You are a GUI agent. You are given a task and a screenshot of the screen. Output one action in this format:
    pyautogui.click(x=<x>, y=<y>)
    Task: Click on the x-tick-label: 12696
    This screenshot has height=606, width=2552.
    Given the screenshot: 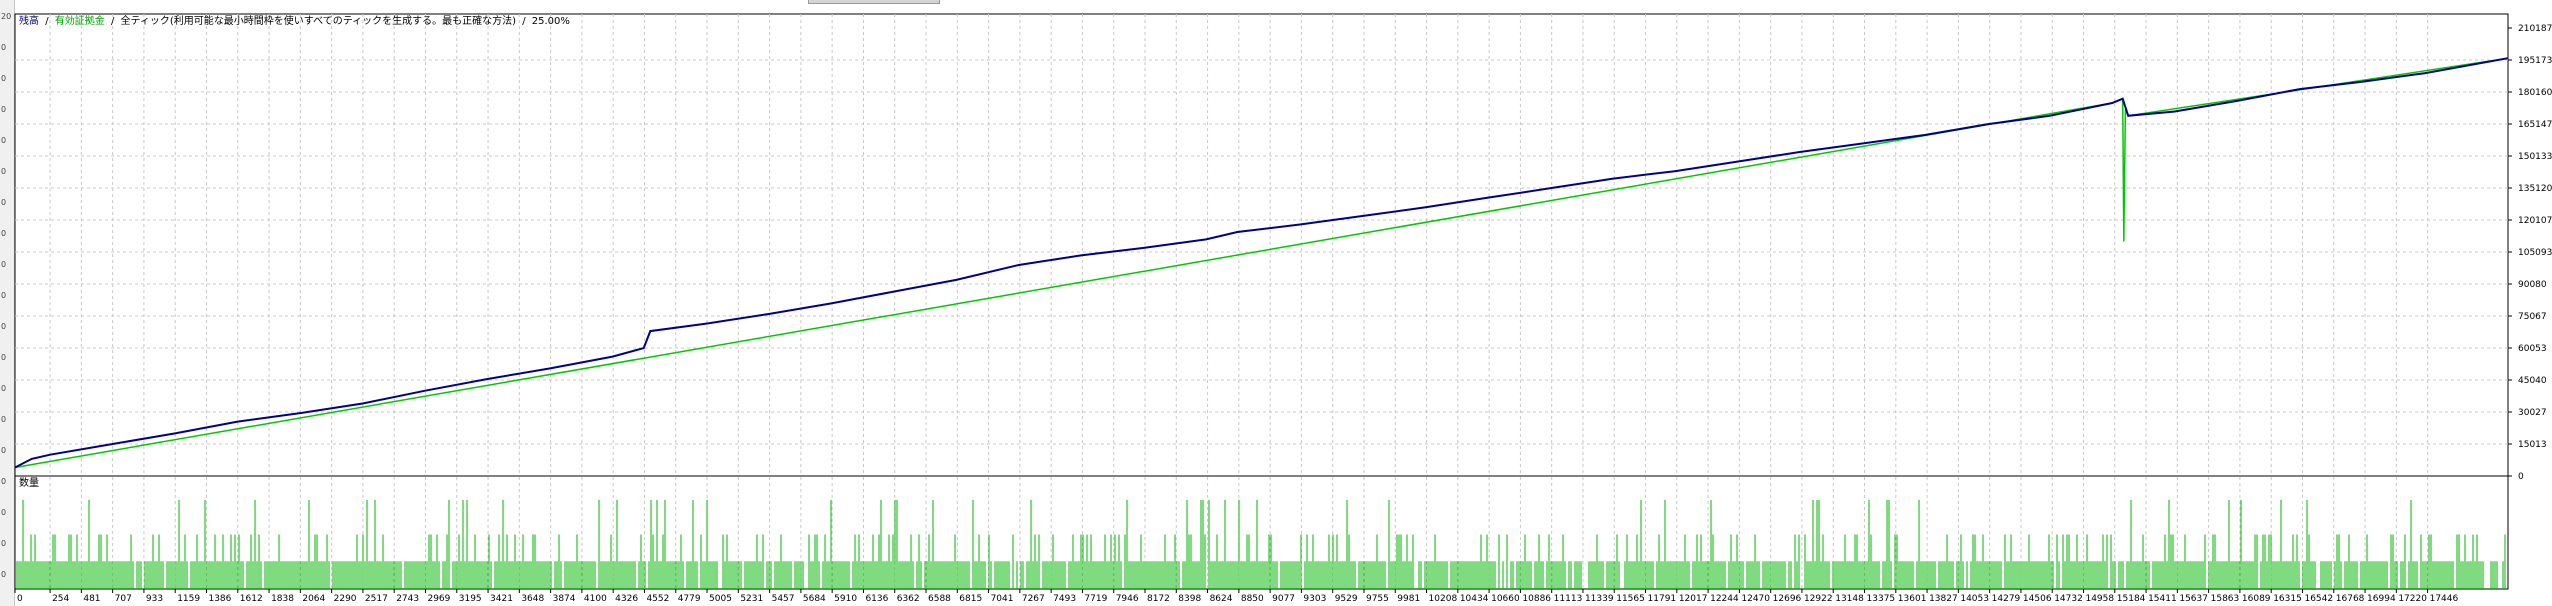 What is the action you would take?
    pyautogui.click(x=1787, y=599)
    